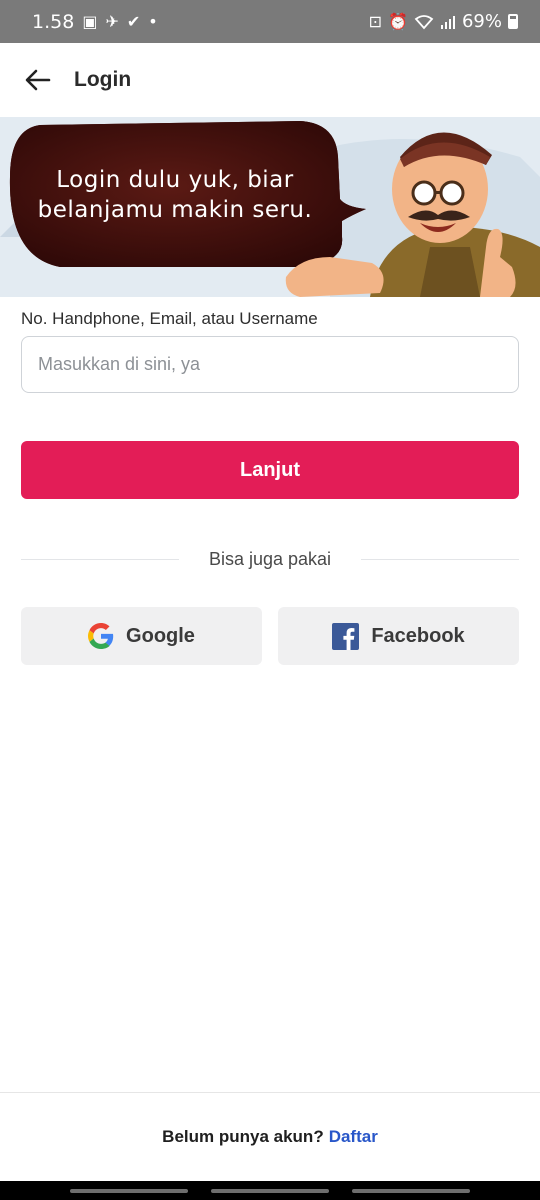 Image resolution: width=540 pixels, height=1200 pixels. I want to click on divider-line-right, so click(440, 559).